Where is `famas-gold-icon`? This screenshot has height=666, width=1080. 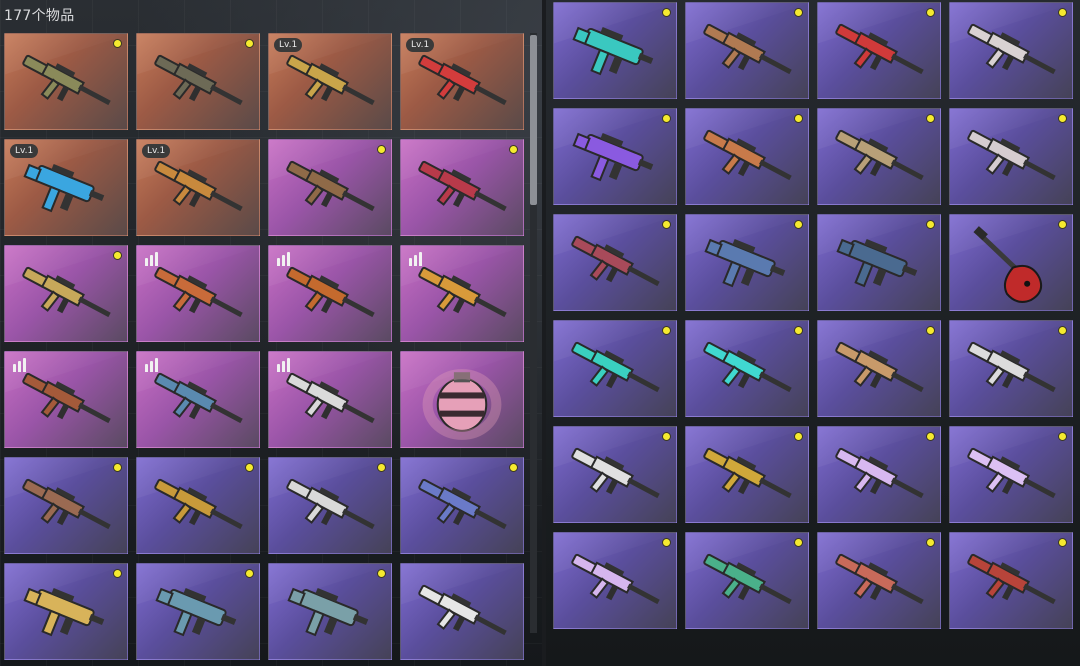
famas-gold-icon is located at coordinates (198, 504).